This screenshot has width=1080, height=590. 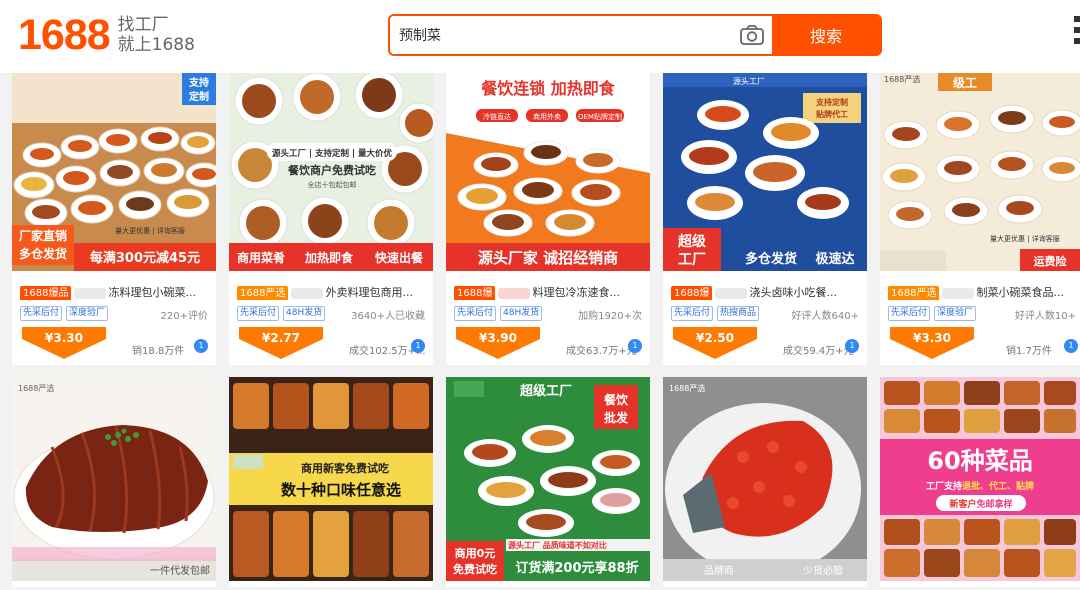 What do you see at coordinates (43, 235) in the screenshot?
I see `image-banner: 厂家直销` at bounding box center [43, 235].